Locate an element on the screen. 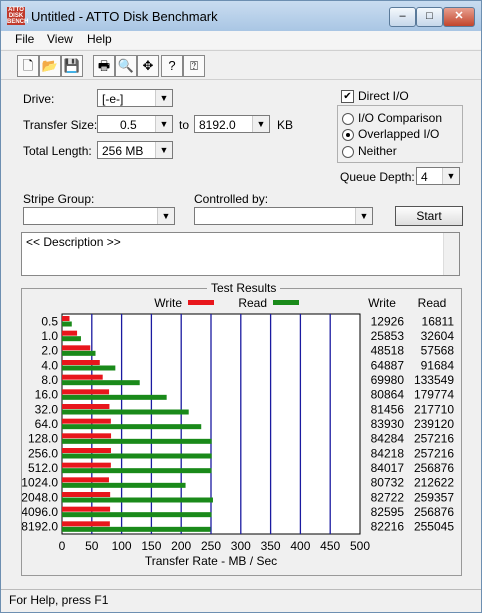 The height and width of the screenshot is (613, 482). write-value: 81456 is located at coordinates (388, 409).